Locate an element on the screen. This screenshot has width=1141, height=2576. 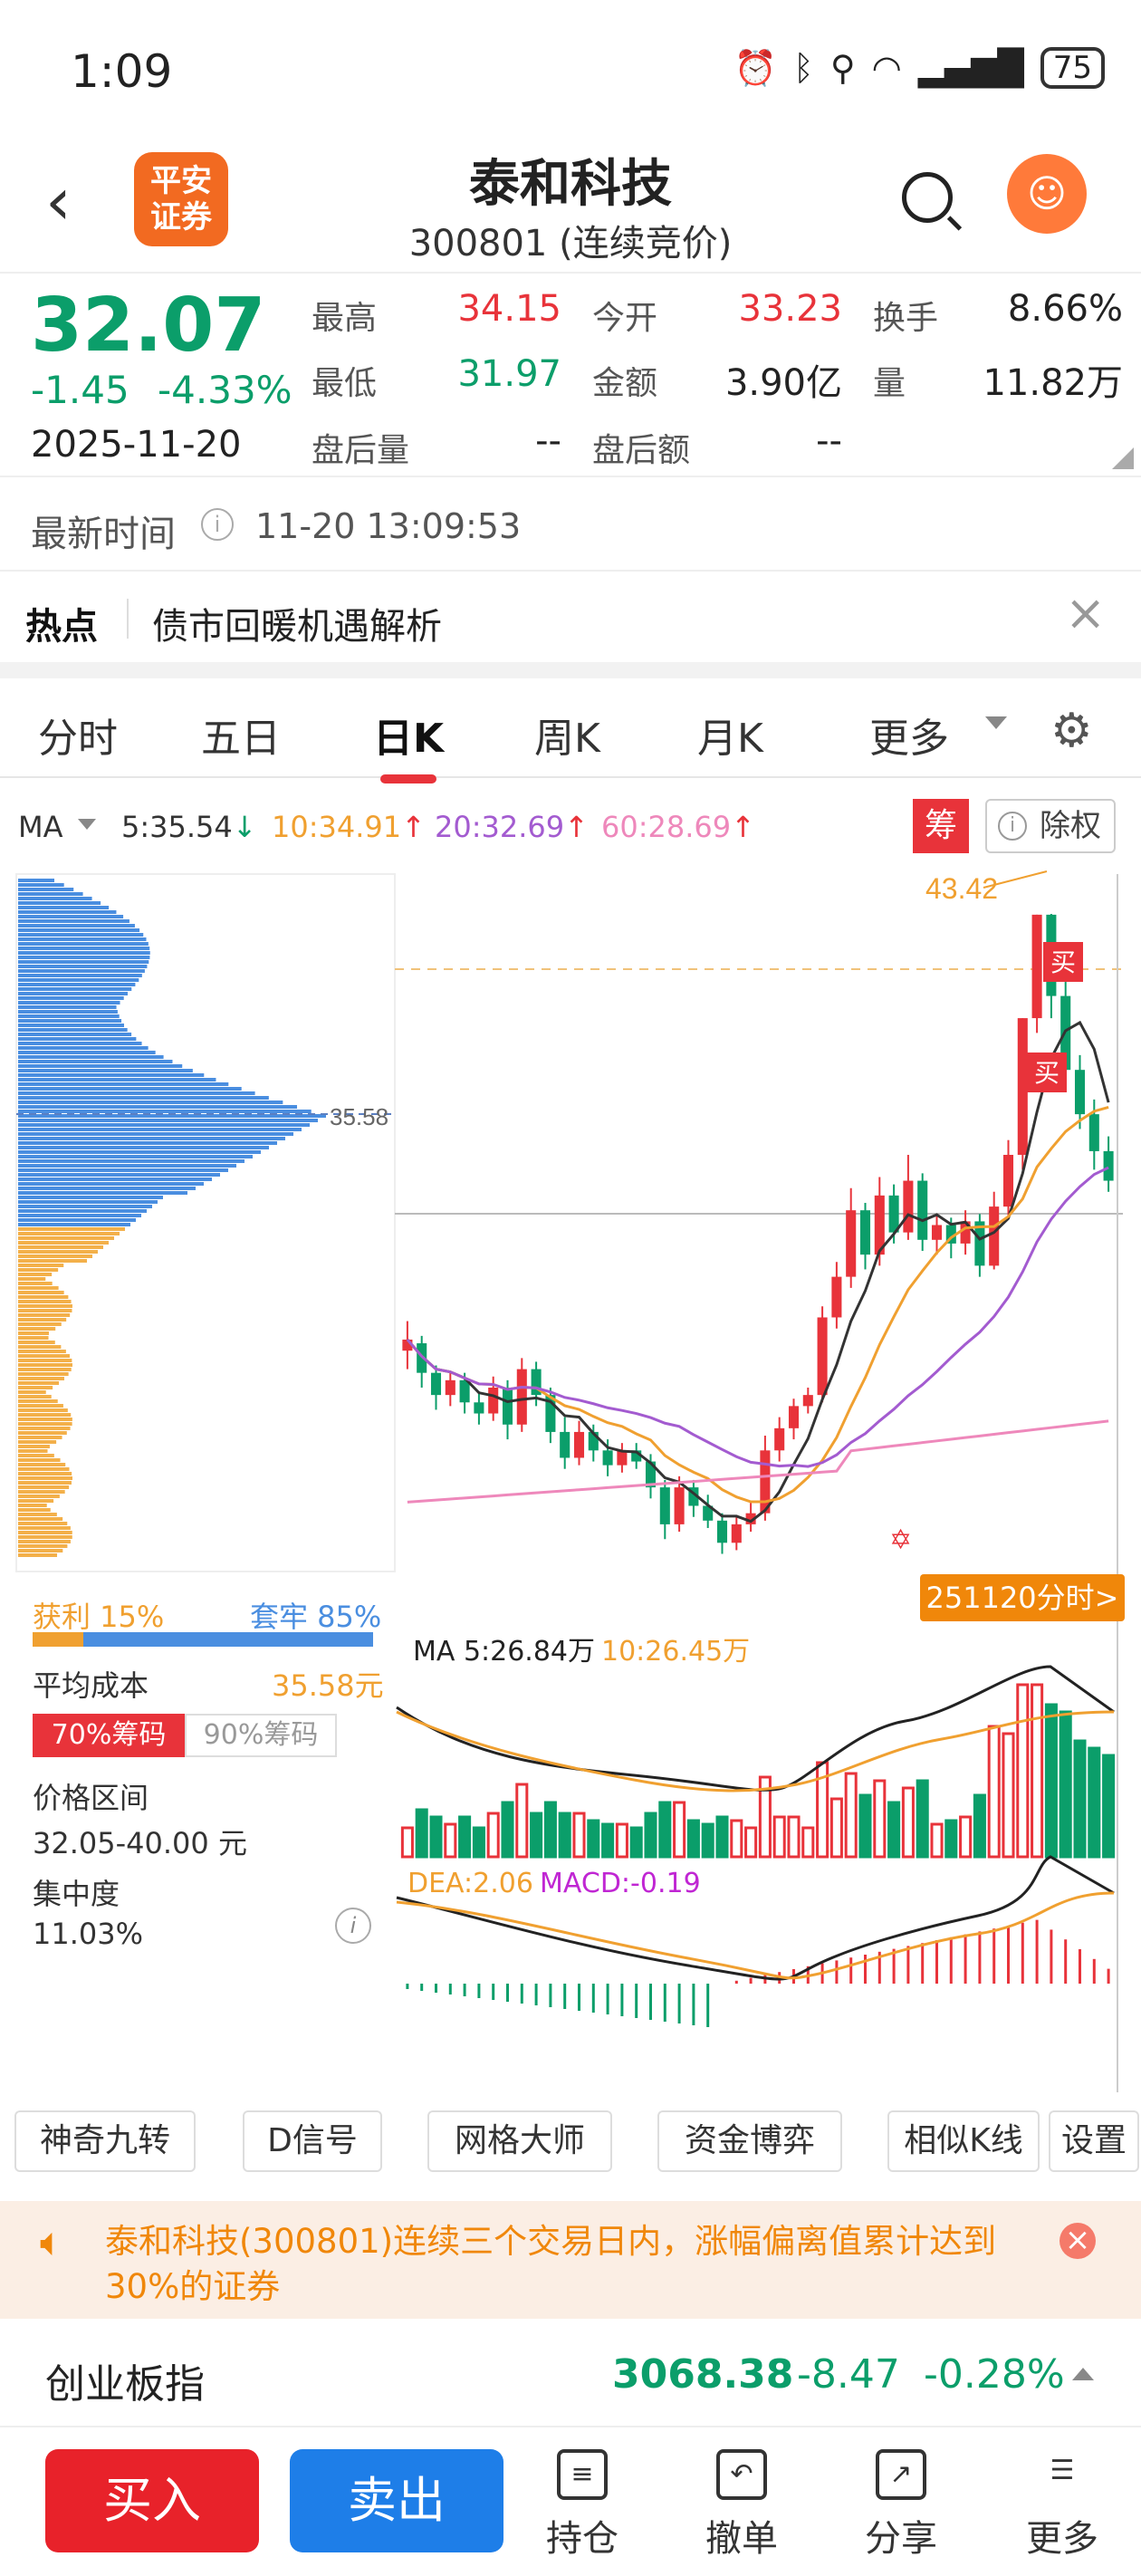
assistant-avatar-icon: ☺ is located at coordinates (1047, 194).